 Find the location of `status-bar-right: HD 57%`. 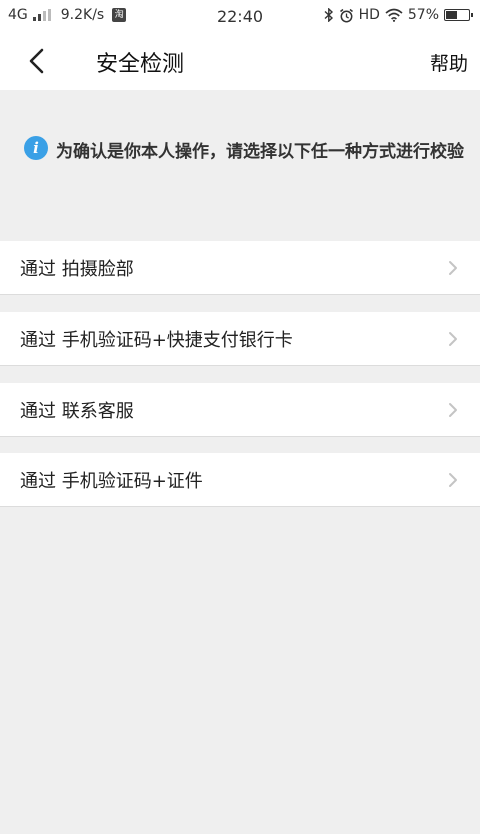

status-bar-right: HD 57% is located at coordinates (398, 15).